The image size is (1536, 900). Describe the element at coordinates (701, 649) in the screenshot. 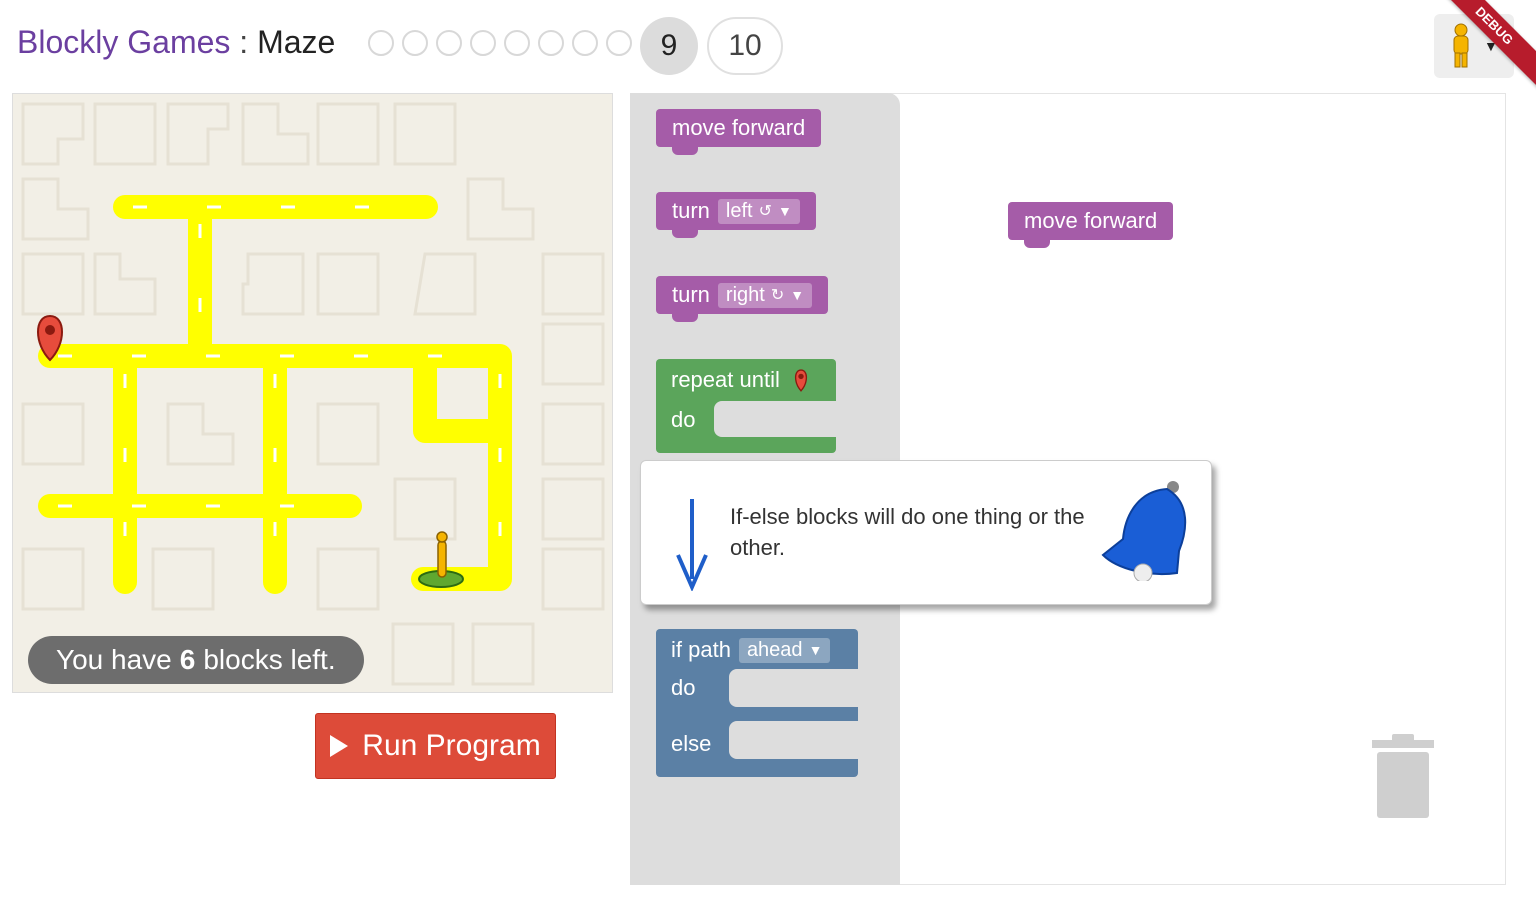

I see `block-label: if path` at that location.